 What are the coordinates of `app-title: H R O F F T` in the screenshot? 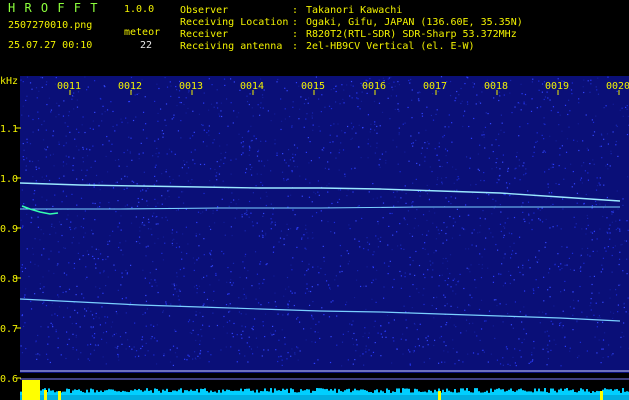 It's located at (53, 8).